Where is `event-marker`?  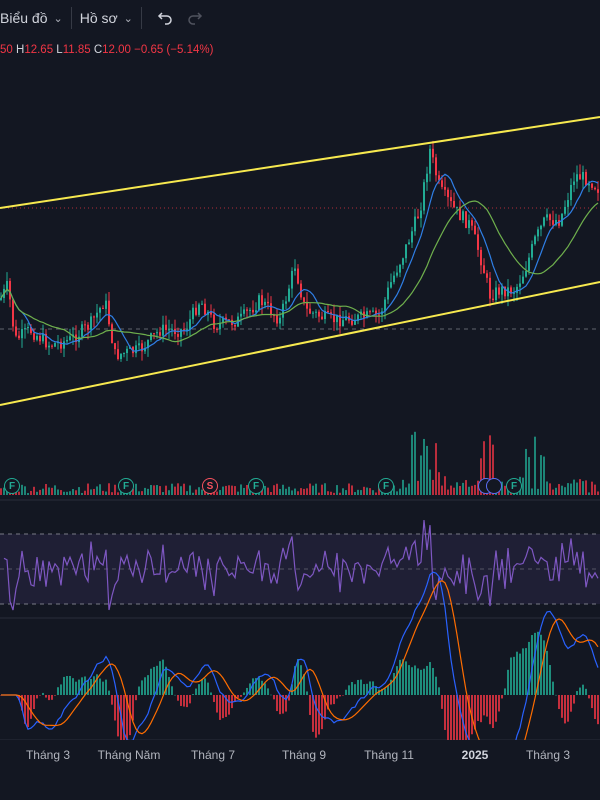 event-marker is located at coordinates (494, 486).